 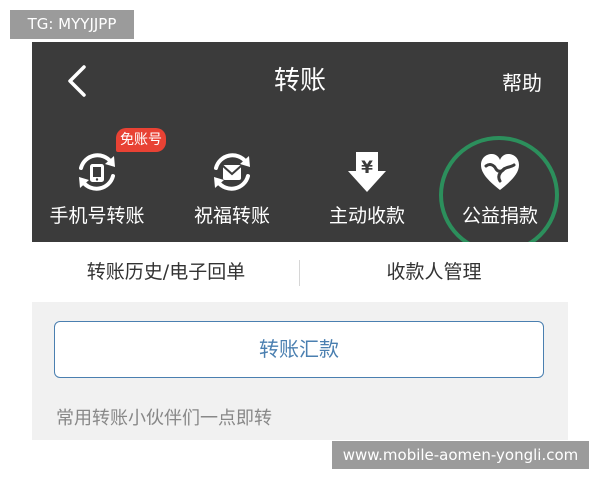 I want to click on blessing-transfer-label: 祝福转账, so click(x=231, y=216).